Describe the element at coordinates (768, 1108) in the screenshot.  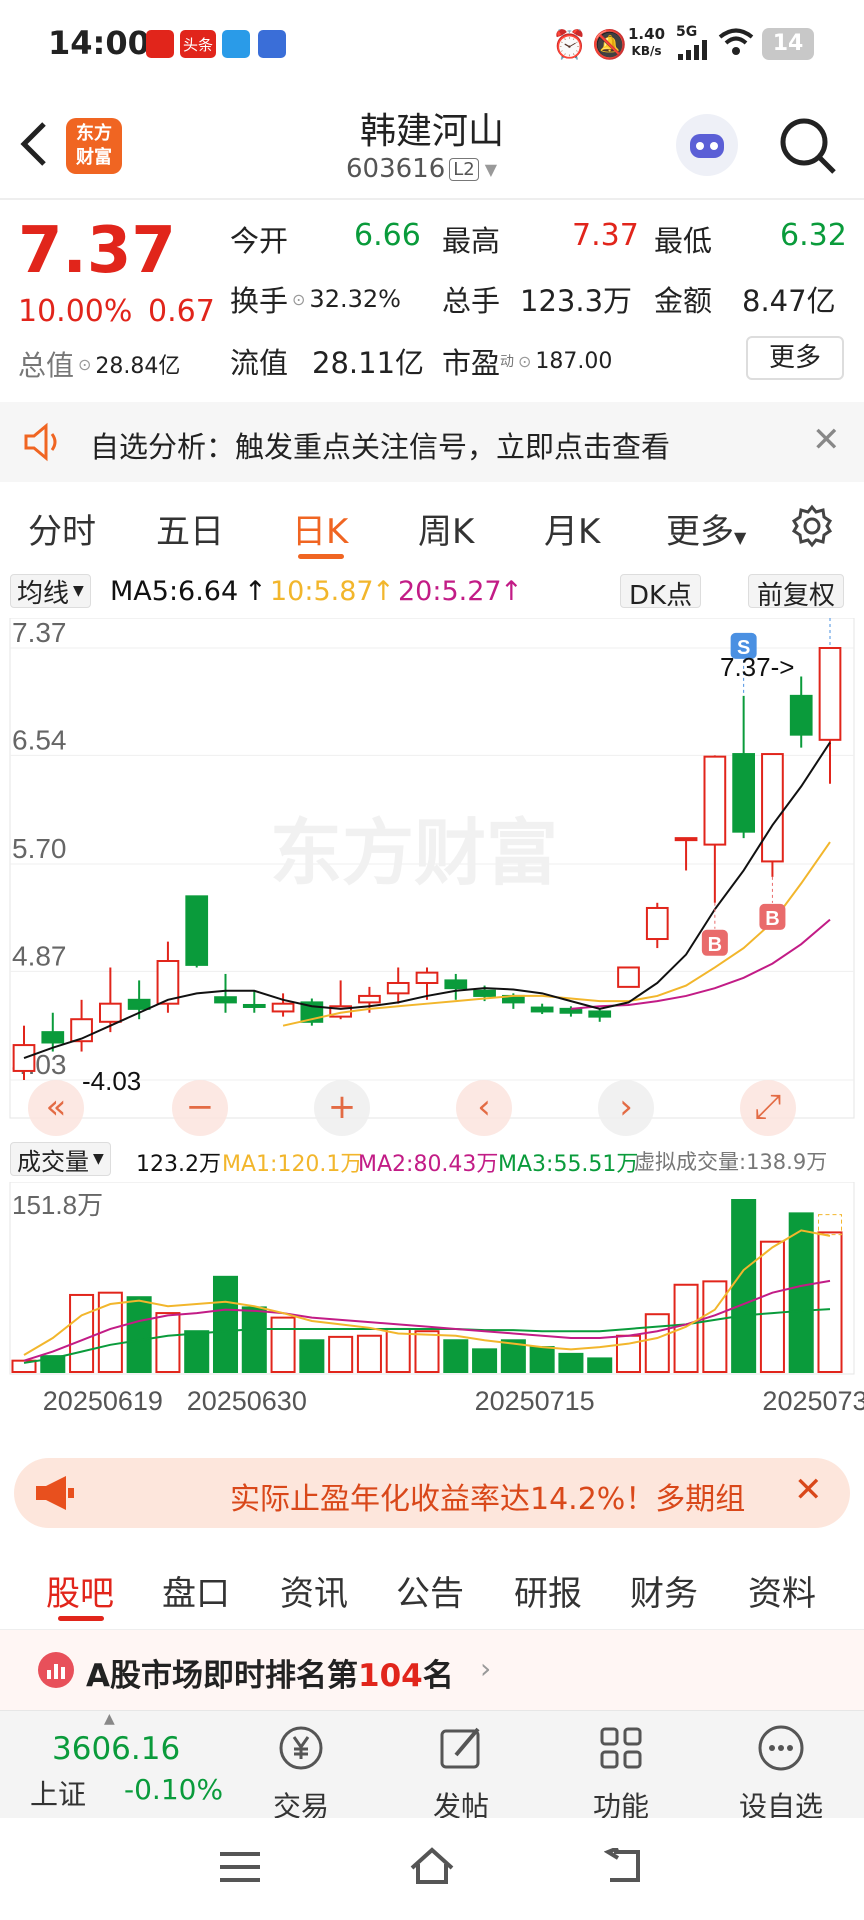
I see `fullscreen-button: ⤢` at that location.